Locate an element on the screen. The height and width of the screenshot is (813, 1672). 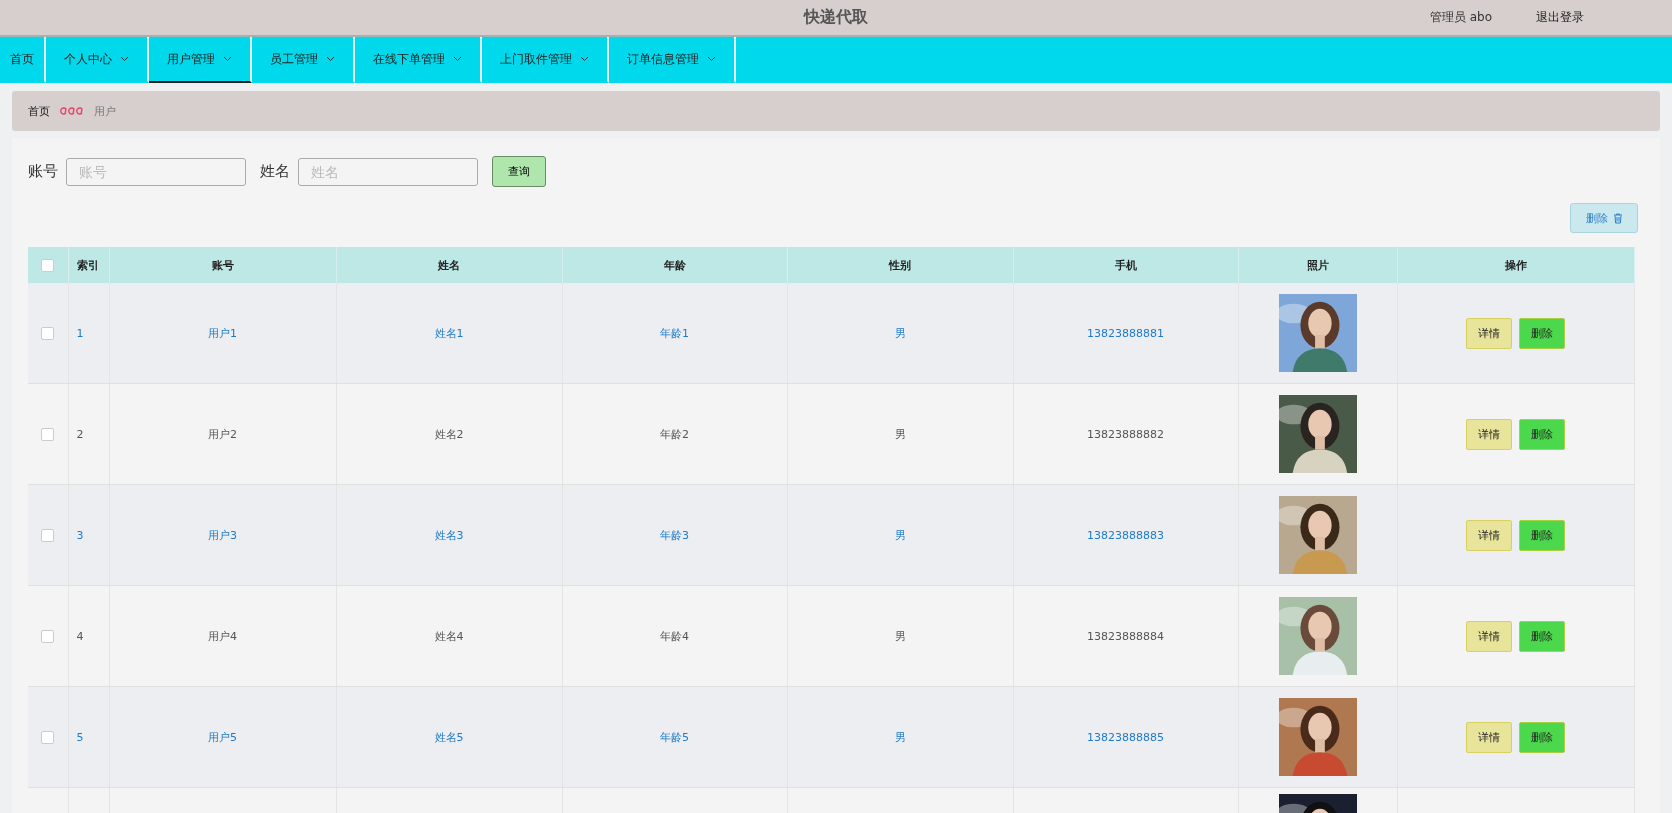
table-cell: 年龄1 is located at coordinates (674, 333).